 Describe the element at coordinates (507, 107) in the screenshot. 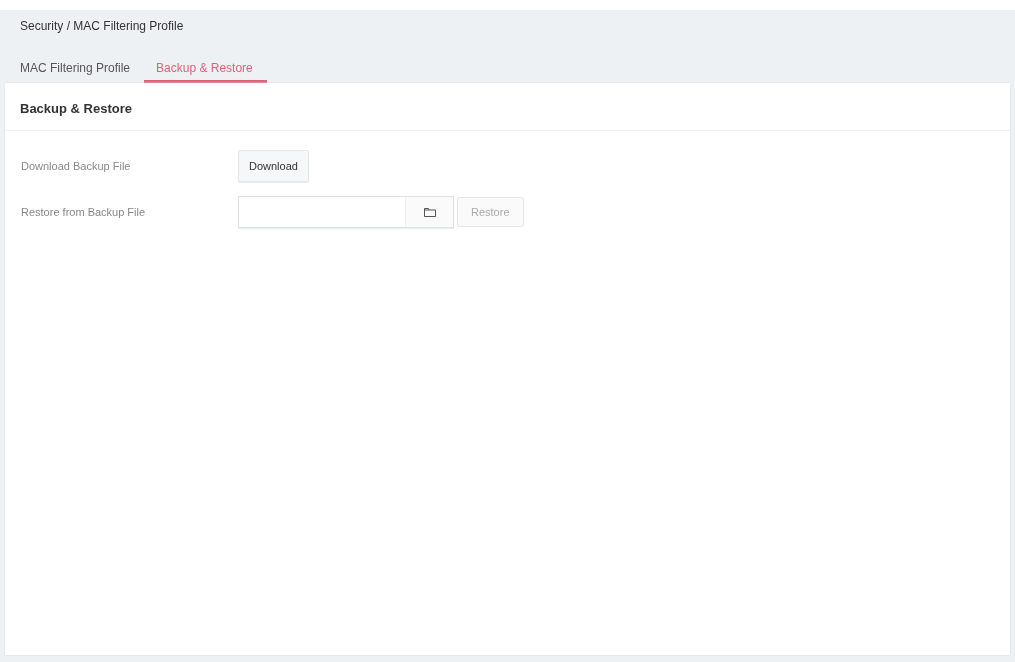

I see `panel-title: Backup & Restore` at that location.